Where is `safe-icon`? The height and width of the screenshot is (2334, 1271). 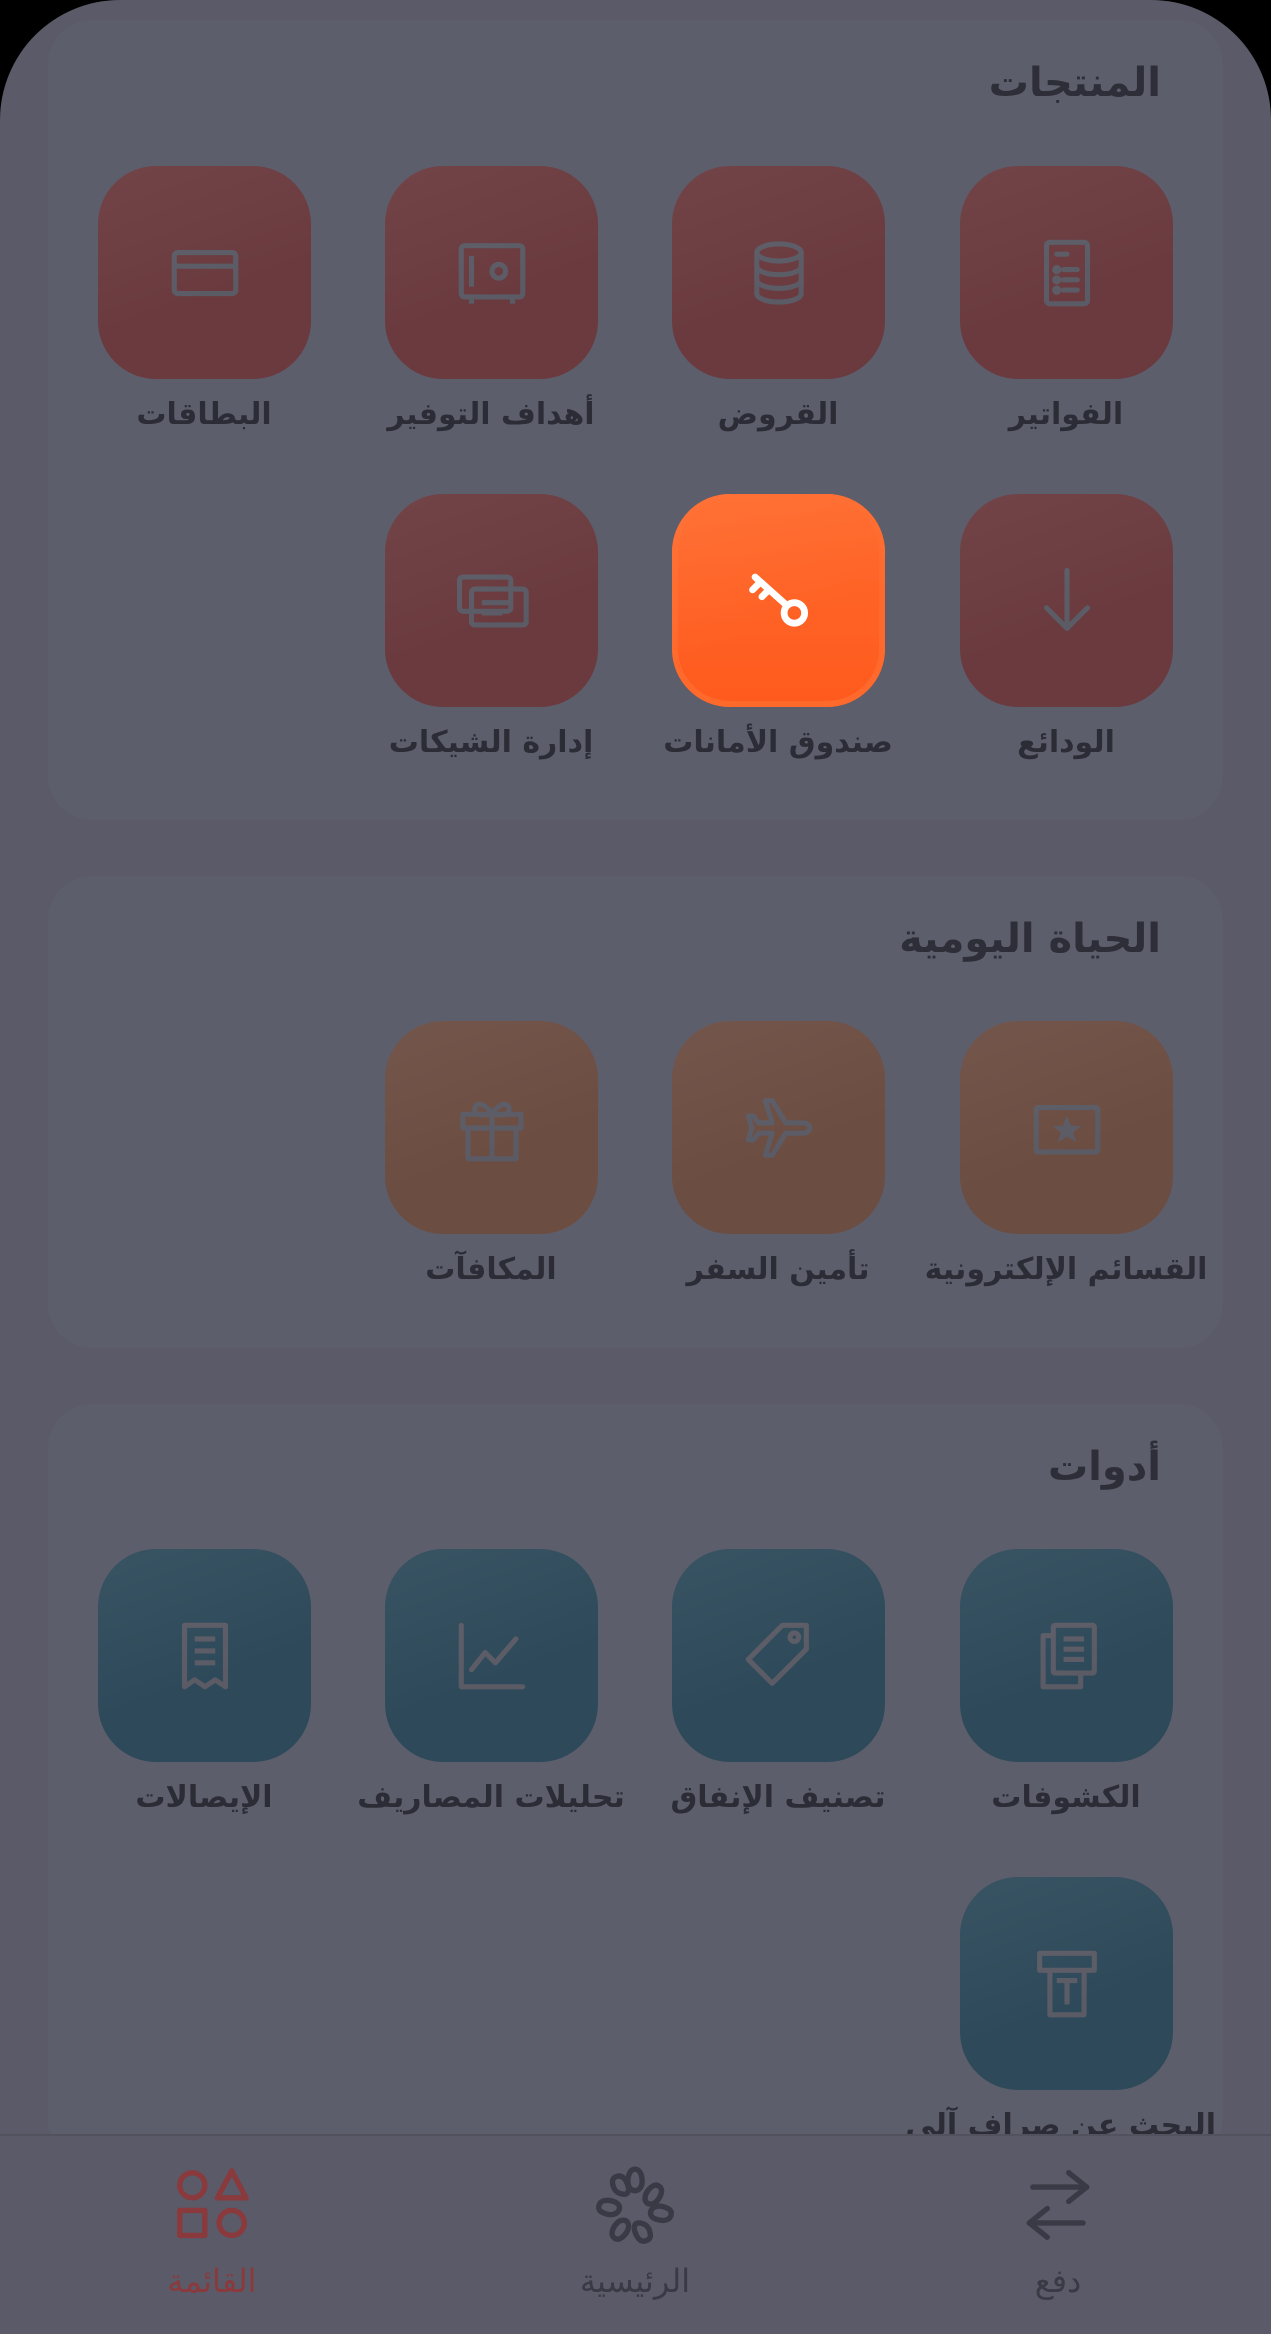 safe-icon is located at coordinates (491, 273).